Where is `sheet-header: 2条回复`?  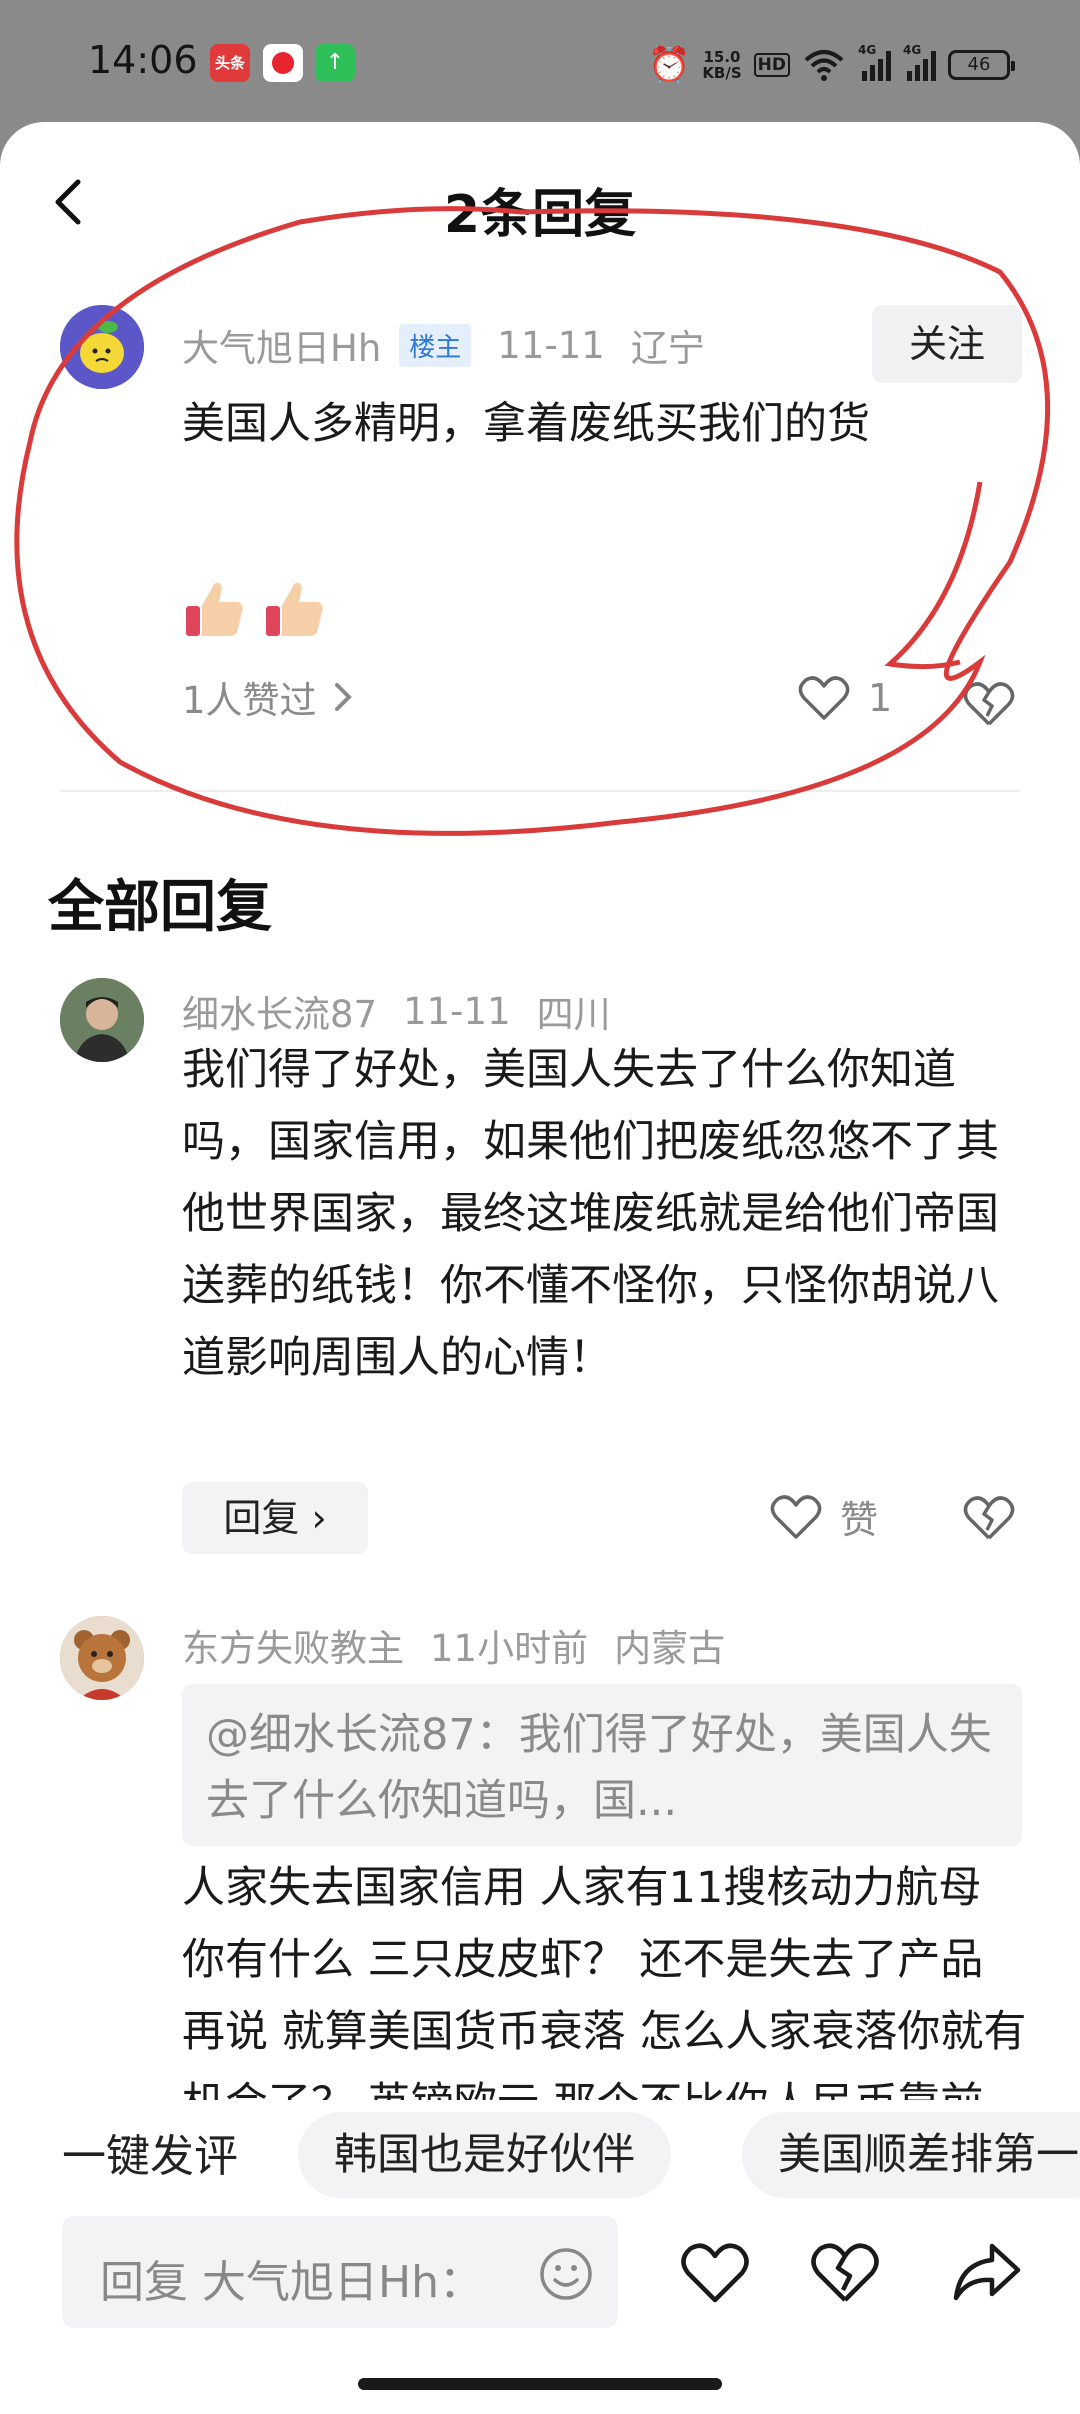
sheet-header: 2条回复 is located at coordinates (540, 202).